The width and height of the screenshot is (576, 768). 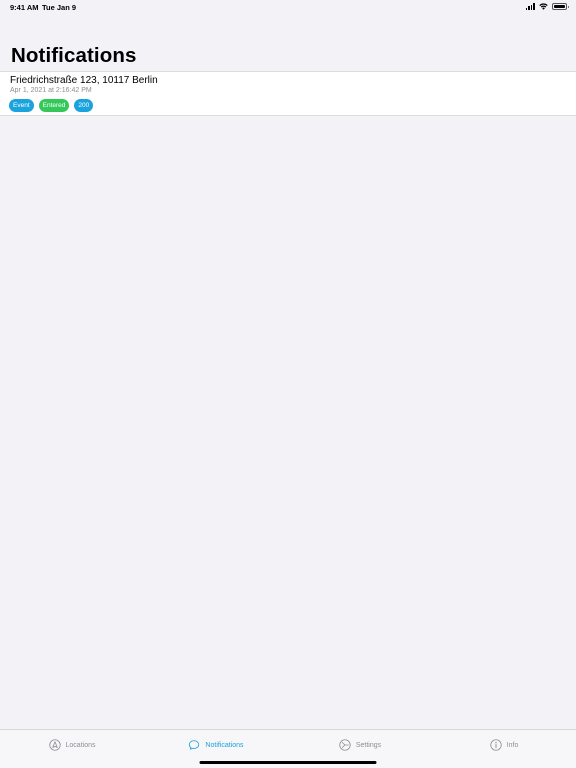 What do you see at coordinates (84, 80) in the screenshot?
I see `notification-title: Friedrichstraße 123, 10117 Berlin` at bounding box center [84, 80].